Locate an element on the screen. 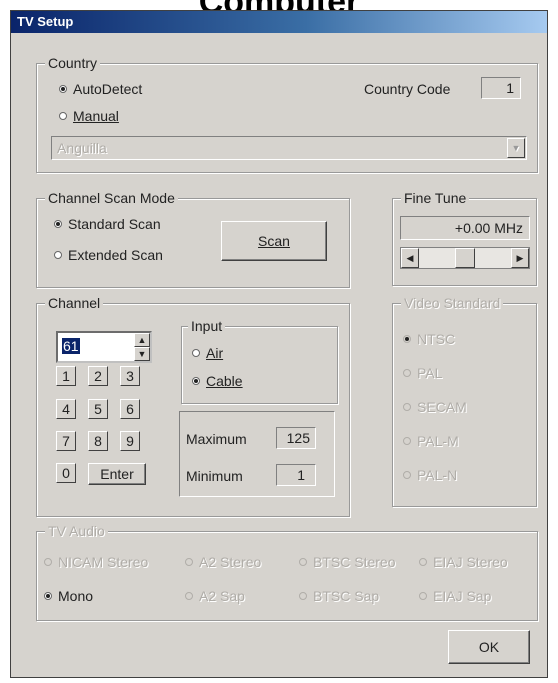 This screenshot has height=683, width=558. tv-audio-radio-btsc-sap: BTSC Sap is located at coordinates (339, 596).